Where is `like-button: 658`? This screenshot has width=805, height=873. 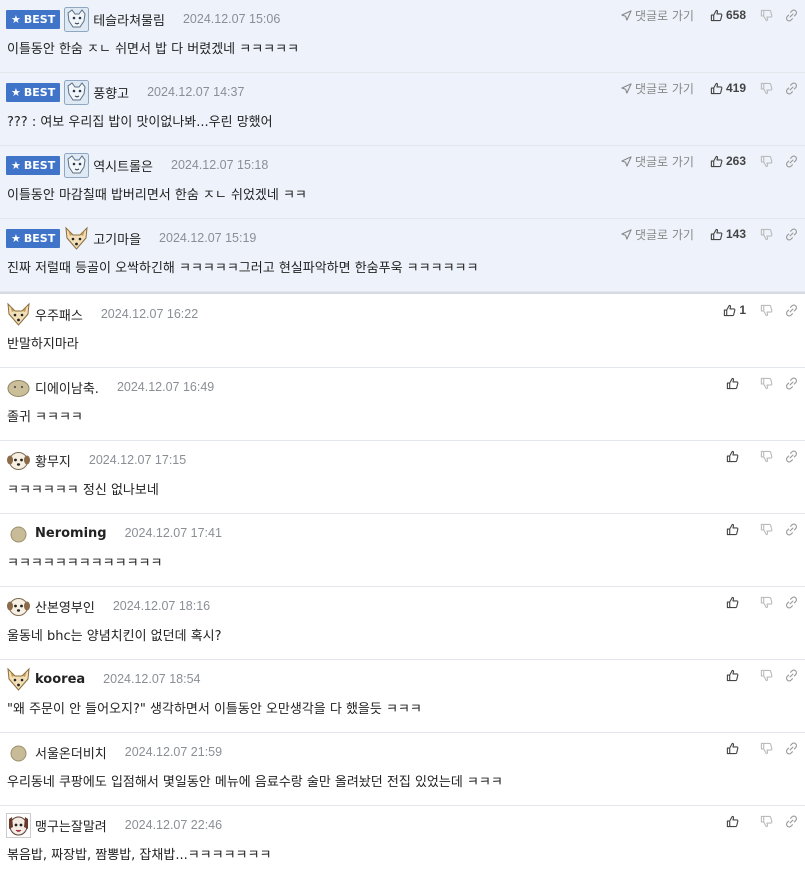
like-button: 658 is located at coordinates (728, 15).